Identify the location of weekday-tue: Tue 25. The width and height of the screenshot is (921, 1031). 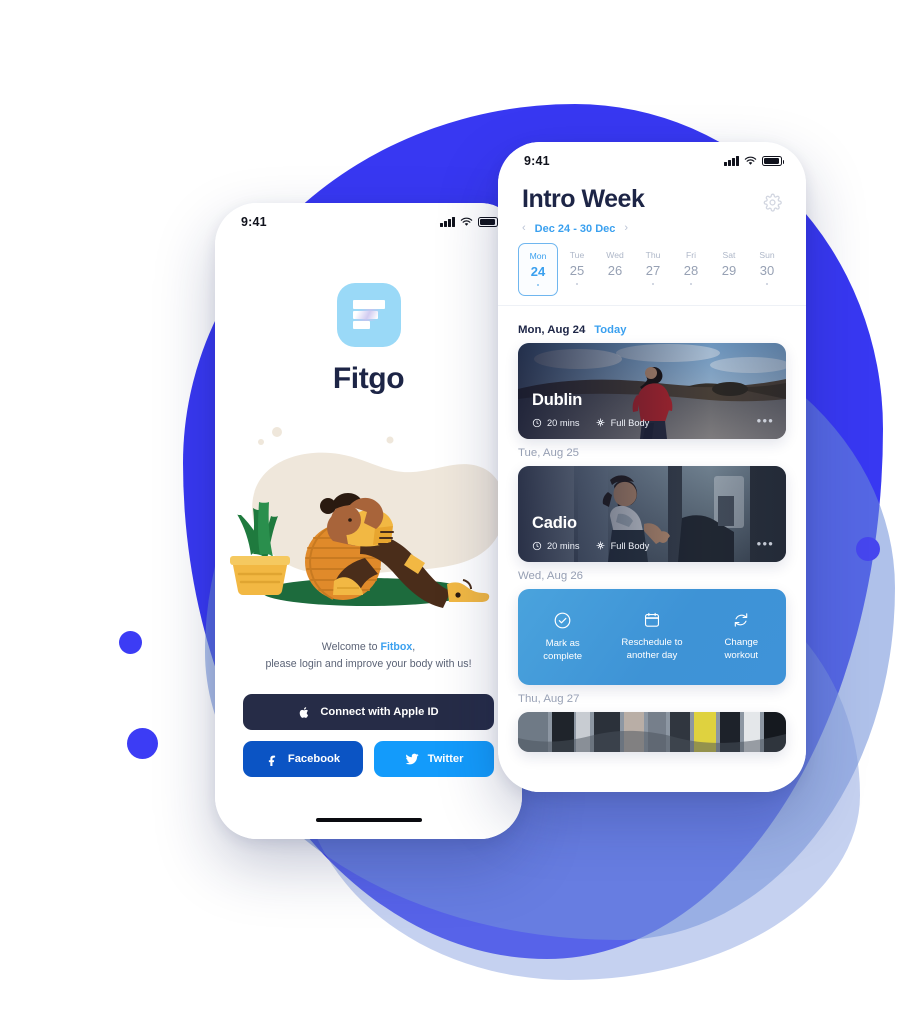
(577, 270).